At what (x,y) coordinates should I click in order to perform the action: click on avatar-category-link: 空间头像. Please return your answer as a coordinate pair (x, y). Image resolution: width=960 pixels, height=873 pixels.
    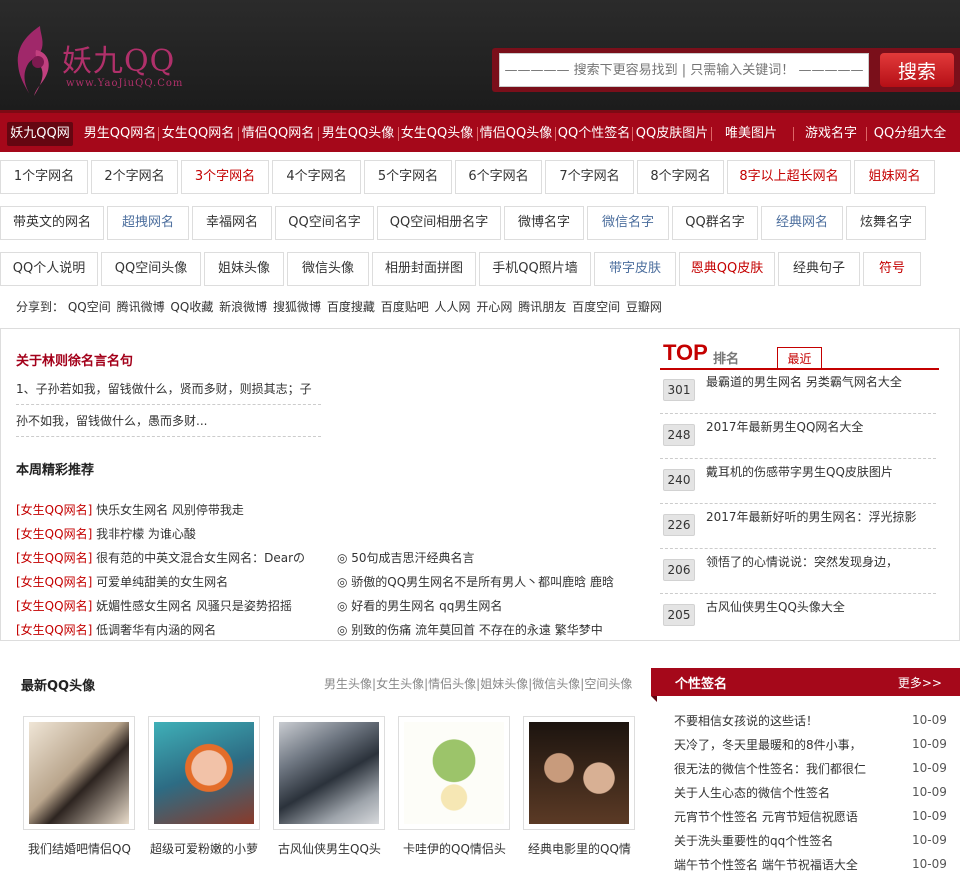
    Looking at the image, I should click on (608, 684).